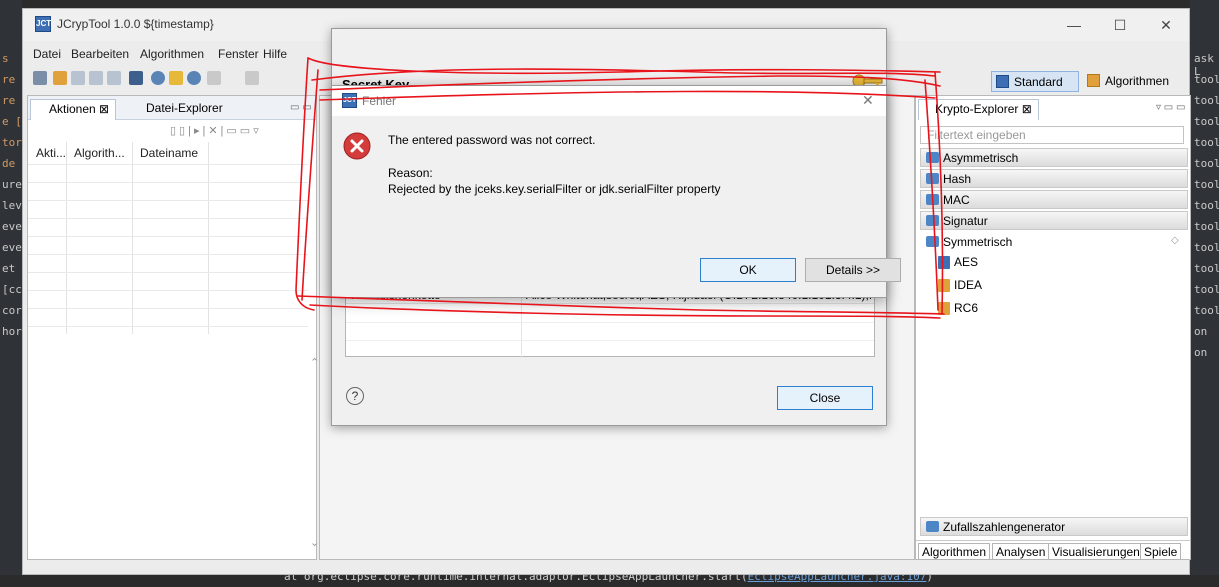  Describe the element at coordinates (868, 100) in the screenshot. I see `close-icon: ✕` at that location.